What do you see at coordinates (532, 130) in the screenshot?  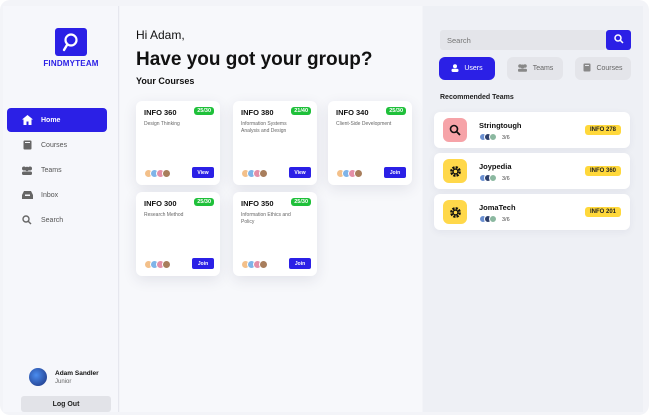 I see `team-card: Stringtough 3/6 INFO 278` at bounding box center [532, 130].